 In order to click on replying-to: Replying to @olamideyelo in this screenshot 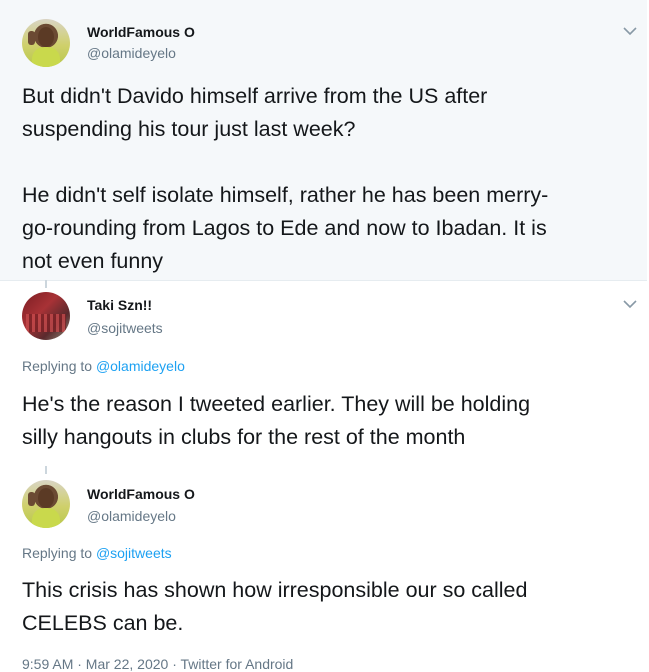, I will do `click(103, 366)`.